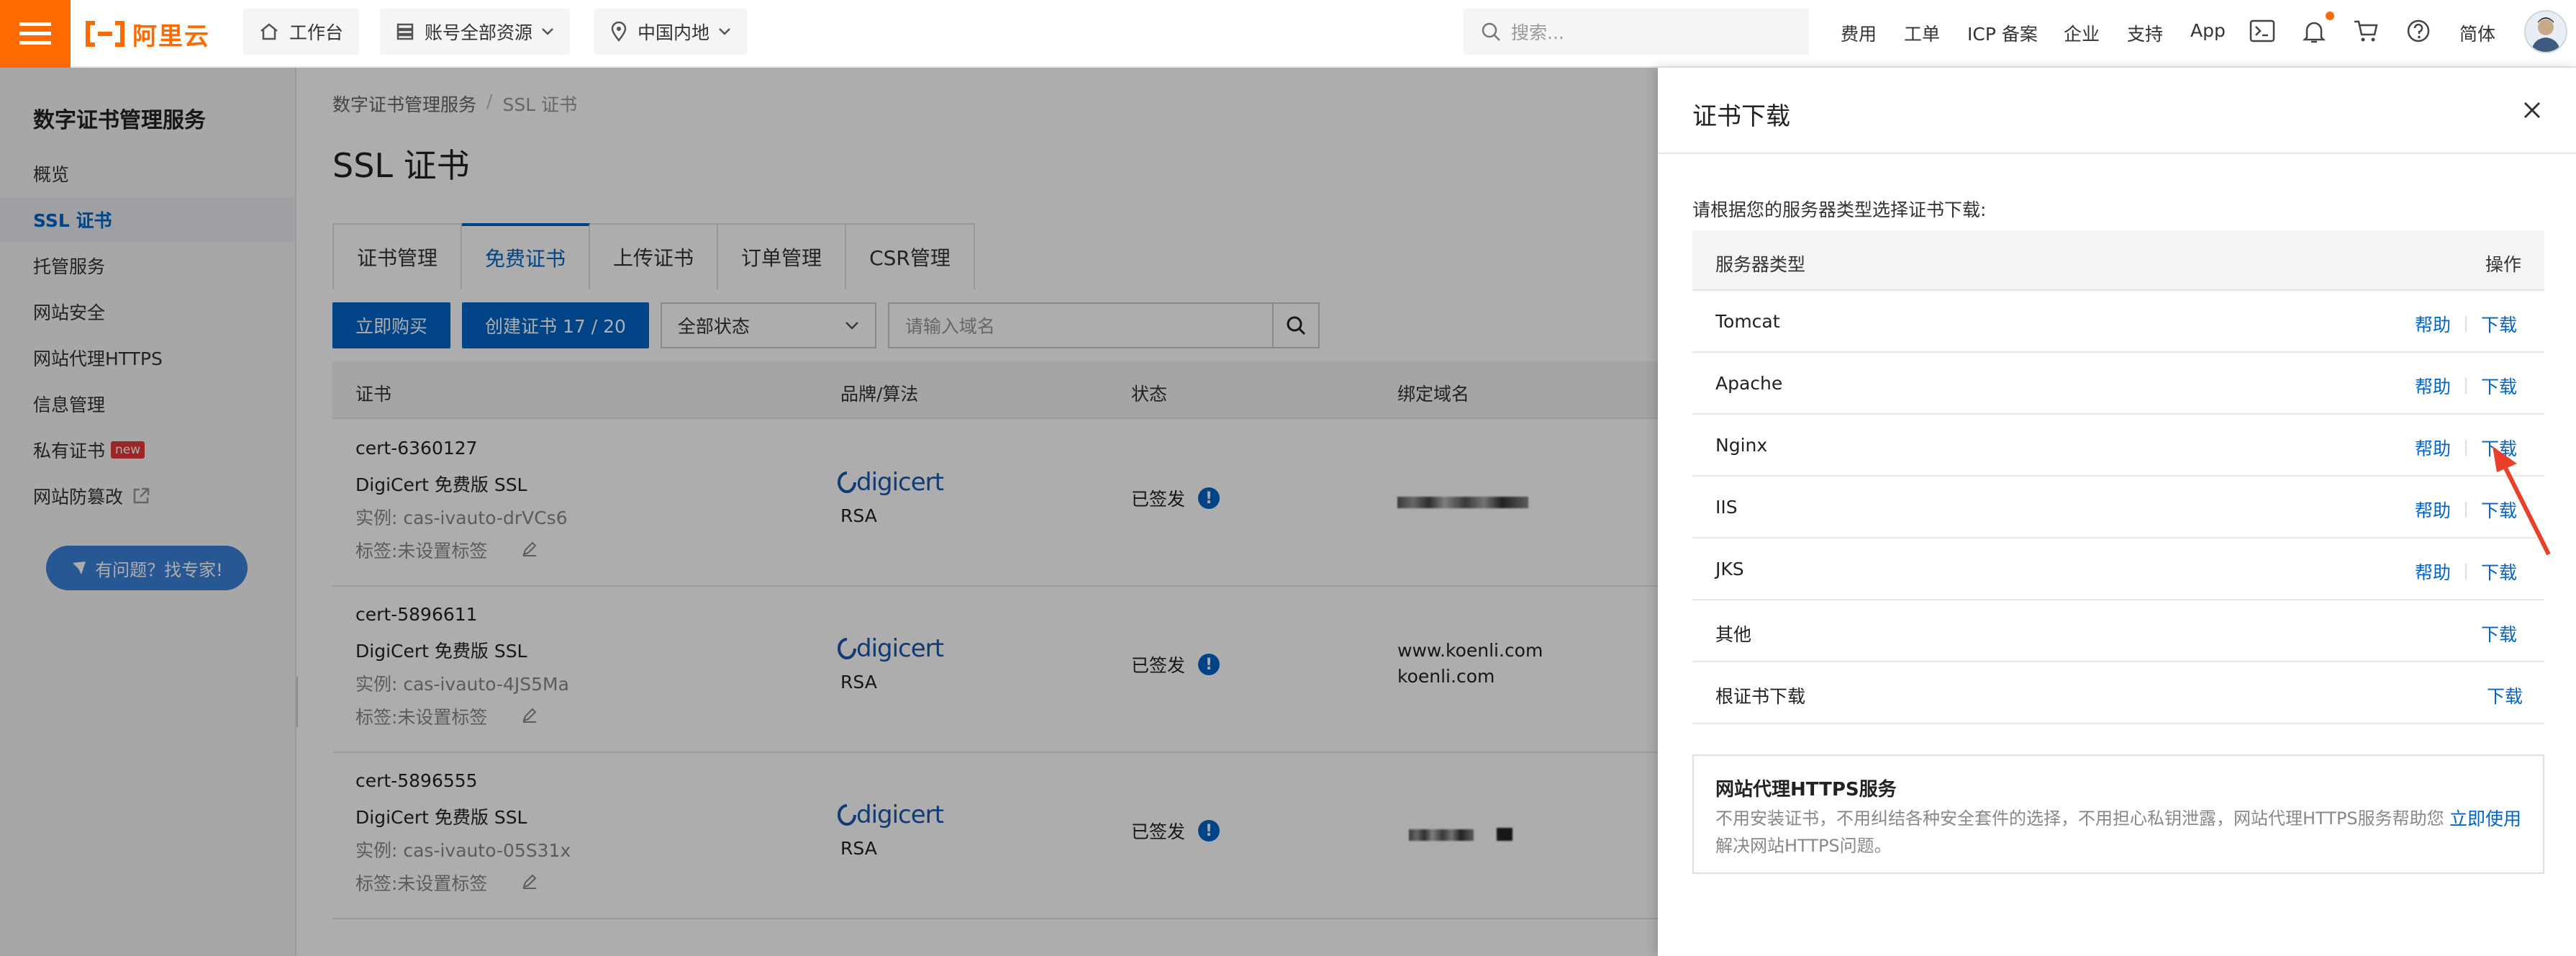 The height and width of the screenshot is (956, 2576). I want to click on nav-link-billing: 费用, so click(1859, 33).